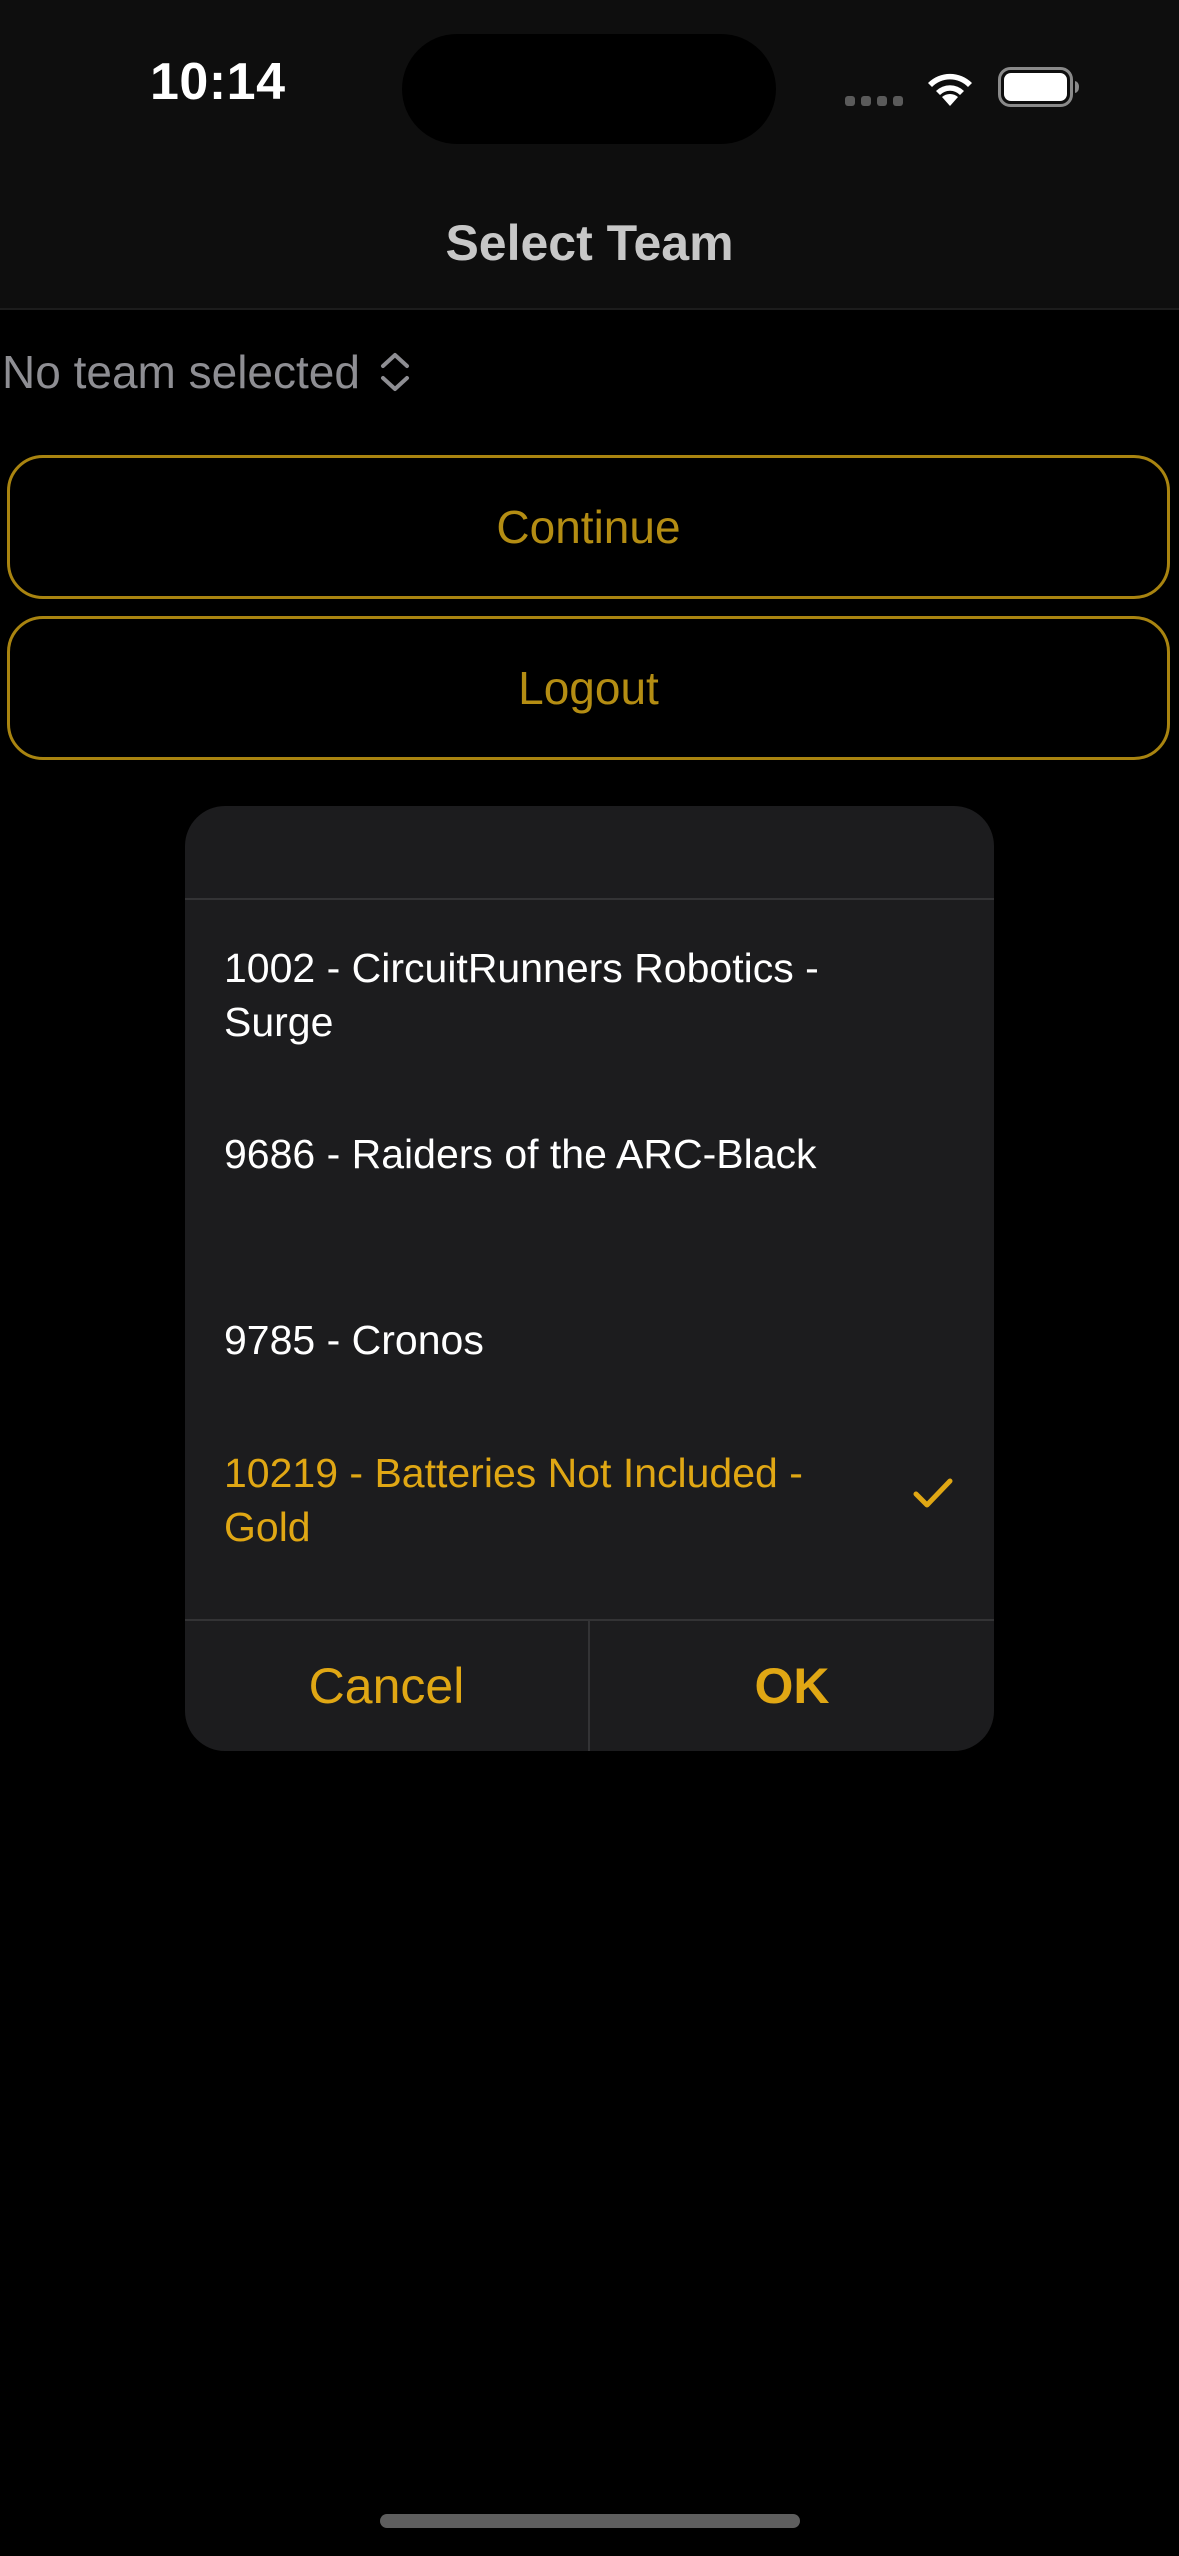  What do you see at coordinates (521, 995) in the screenshot?
I see `team-option-label: 1002 - CircuitRunners Robotics - Surge` at bounding box center [521, 995].